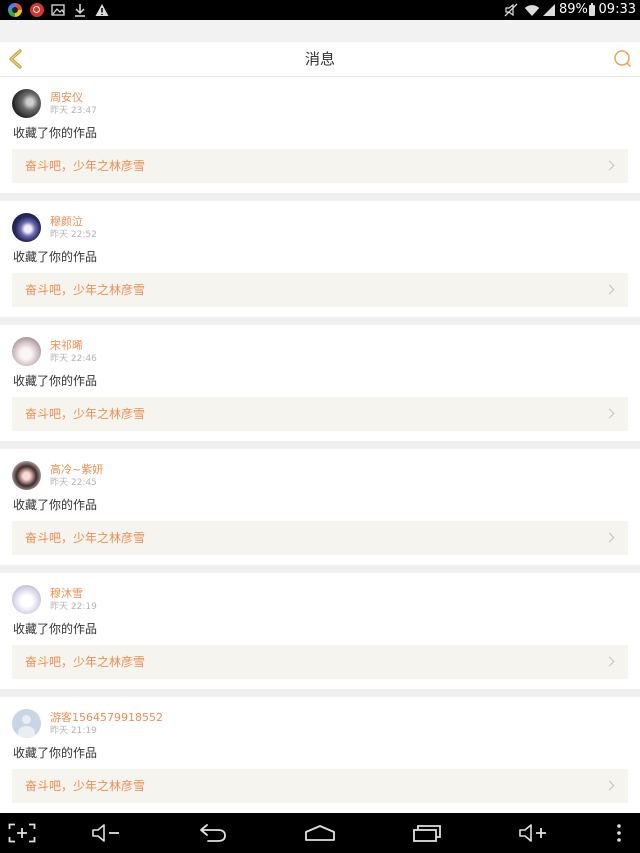 The image size is (640, 853). Describe the element at coordinates (320, 631) in the screenshot. I see `message-item: 穆沐雪 昨天 22:19 收藏了你的作品 奋斗吧，少年之林彦雪` at that location.